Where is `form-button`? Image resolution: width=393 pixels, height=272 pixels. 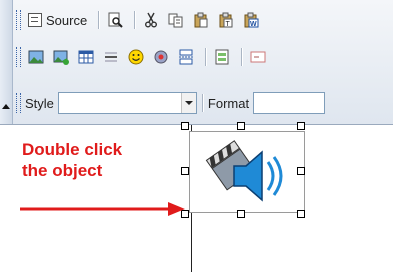 form-button is located at coordinates (222, 57).